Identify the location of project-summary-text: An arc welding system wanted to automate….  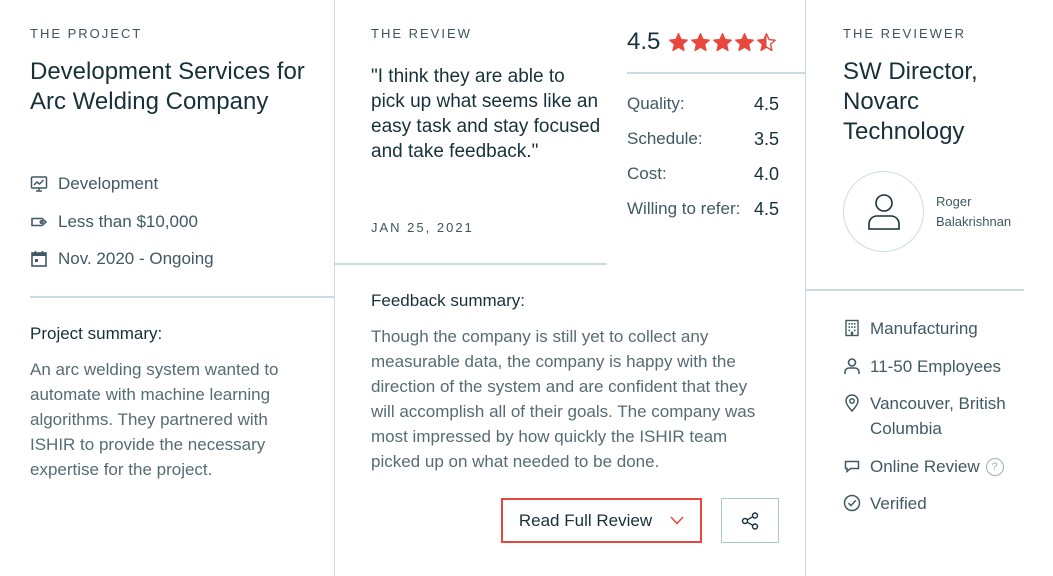
(154, 419).